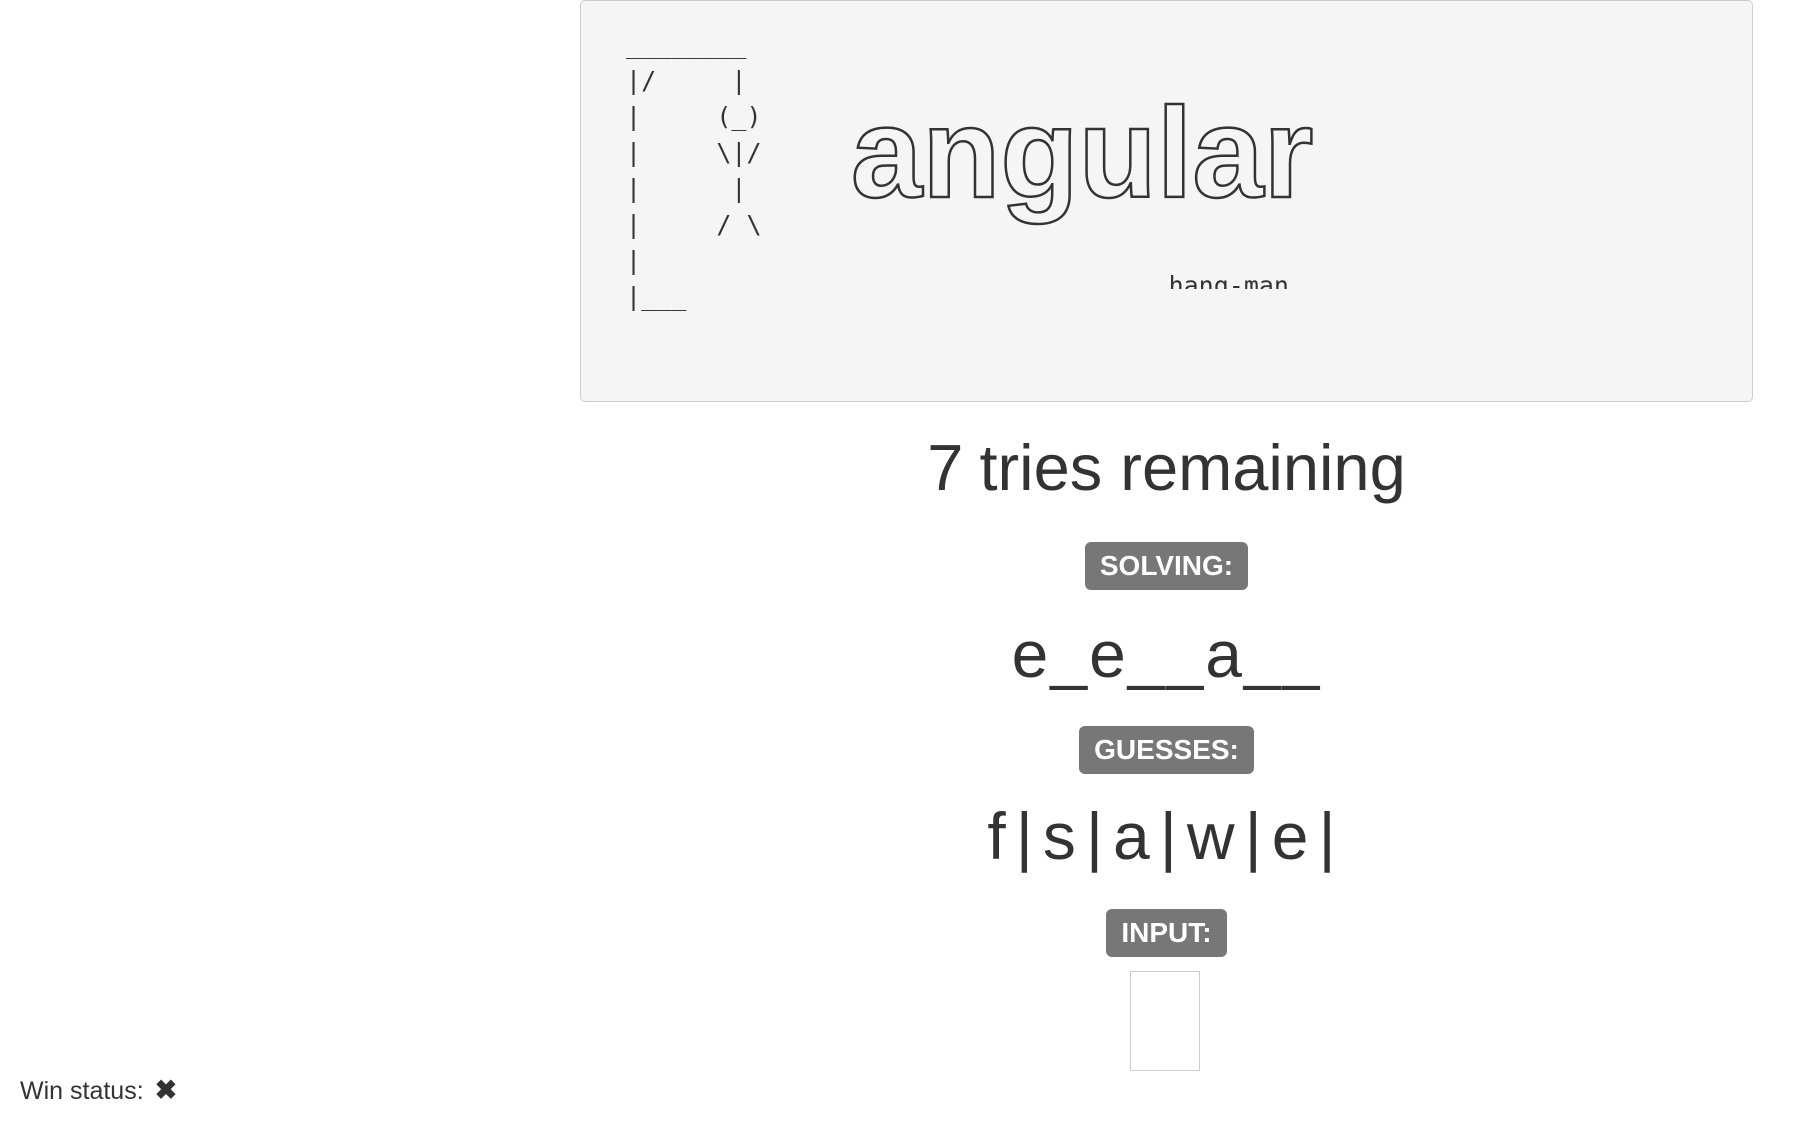 Image resolution: width=1820 pixels, height=1122 pixels. Describe the element at coordinates (1059, 836) in the screenshot. I see `guessed-letter: s` at that location.